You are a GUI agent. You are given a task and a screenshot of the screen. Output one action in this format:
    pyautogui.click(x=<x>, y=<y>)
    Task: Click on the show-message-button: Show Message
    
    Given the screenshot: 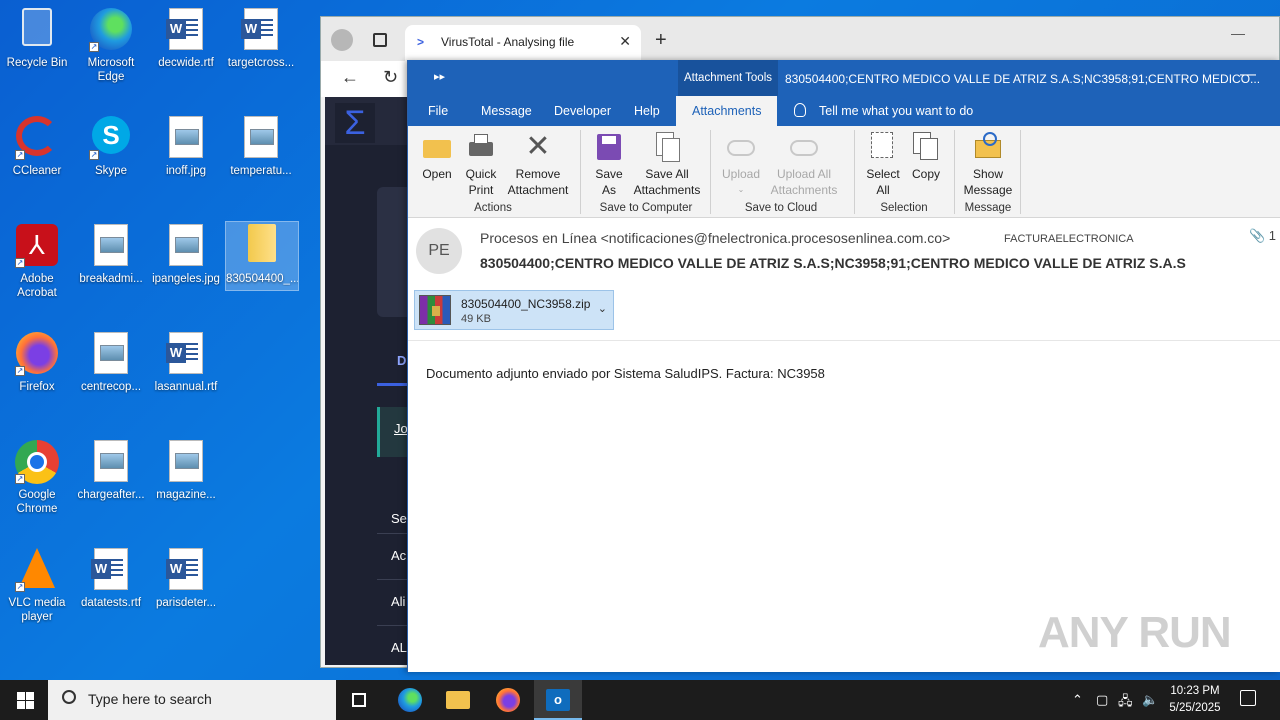 What is the action you would take?
    pyautogui.click(x=988, y=165)
    